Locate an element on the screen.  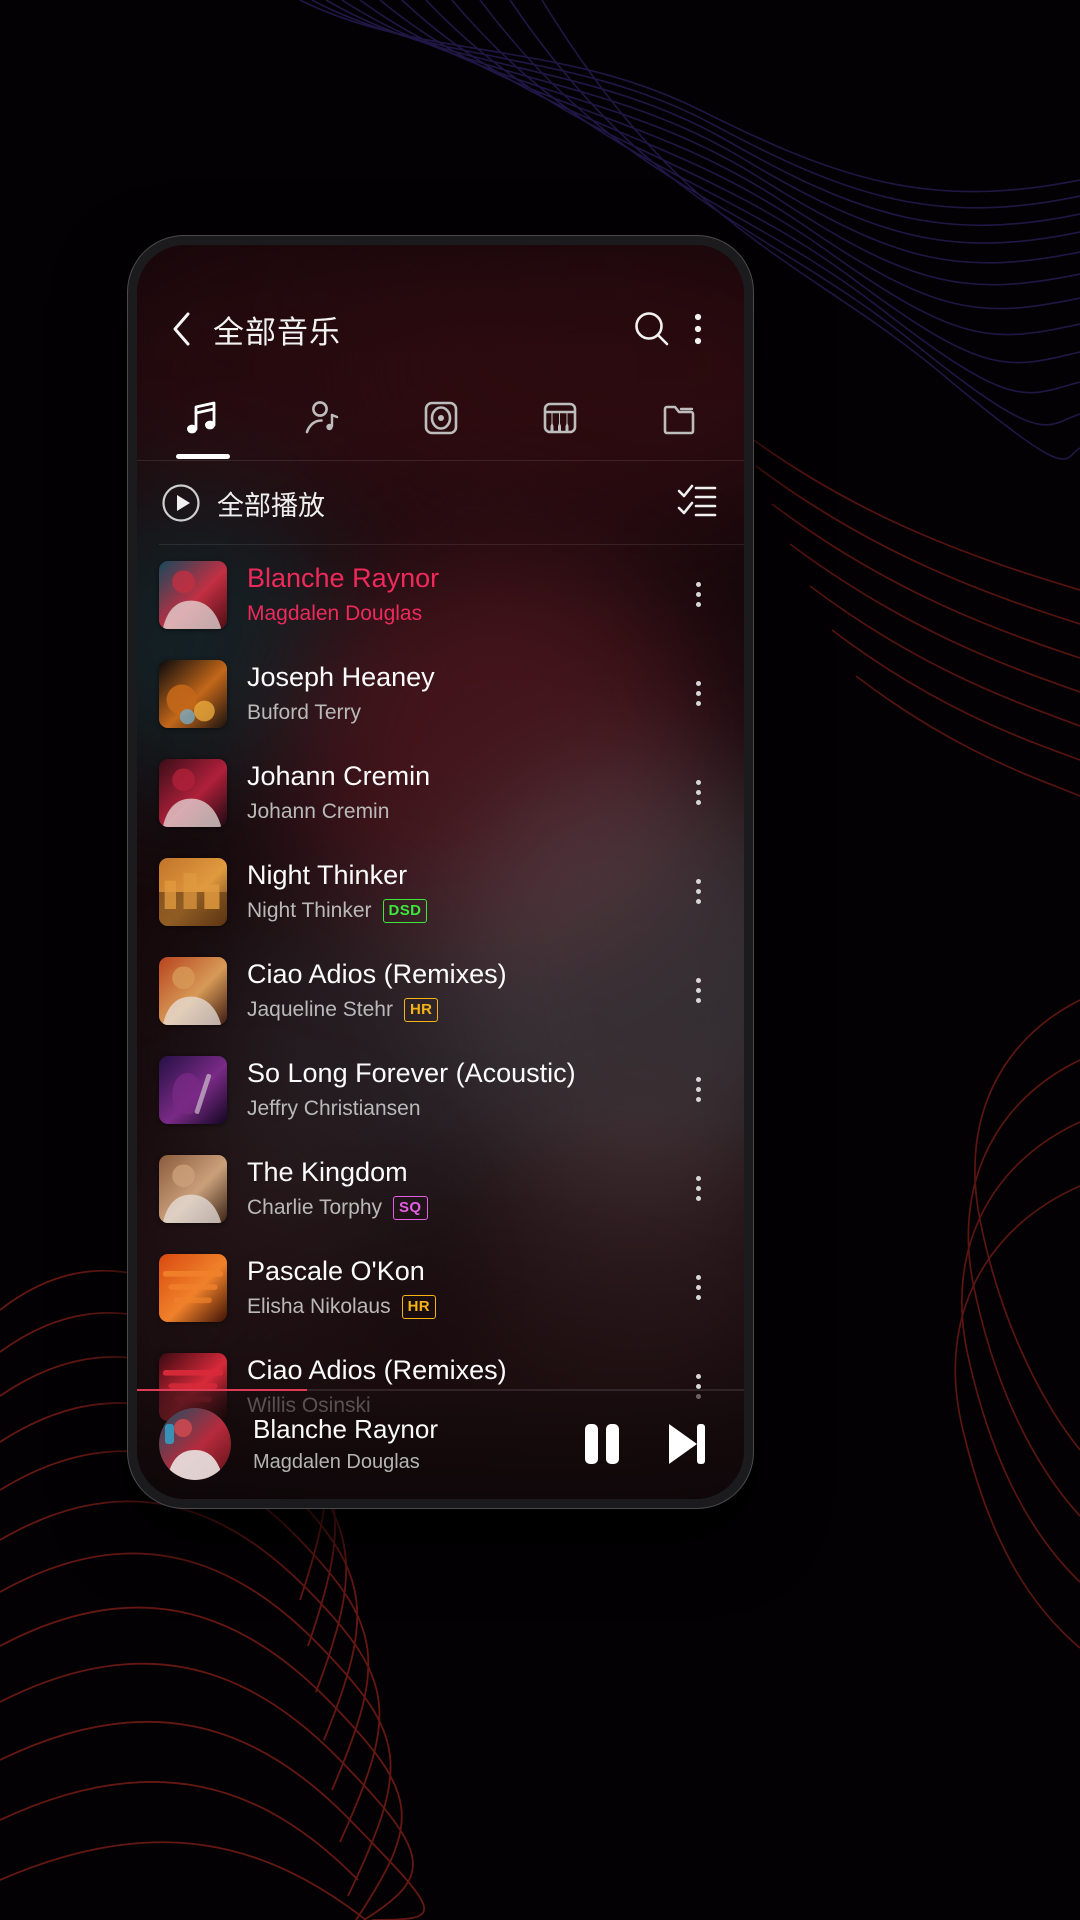
track-subtitle: Night Thinker DSD is located at coordinates (462, 911).